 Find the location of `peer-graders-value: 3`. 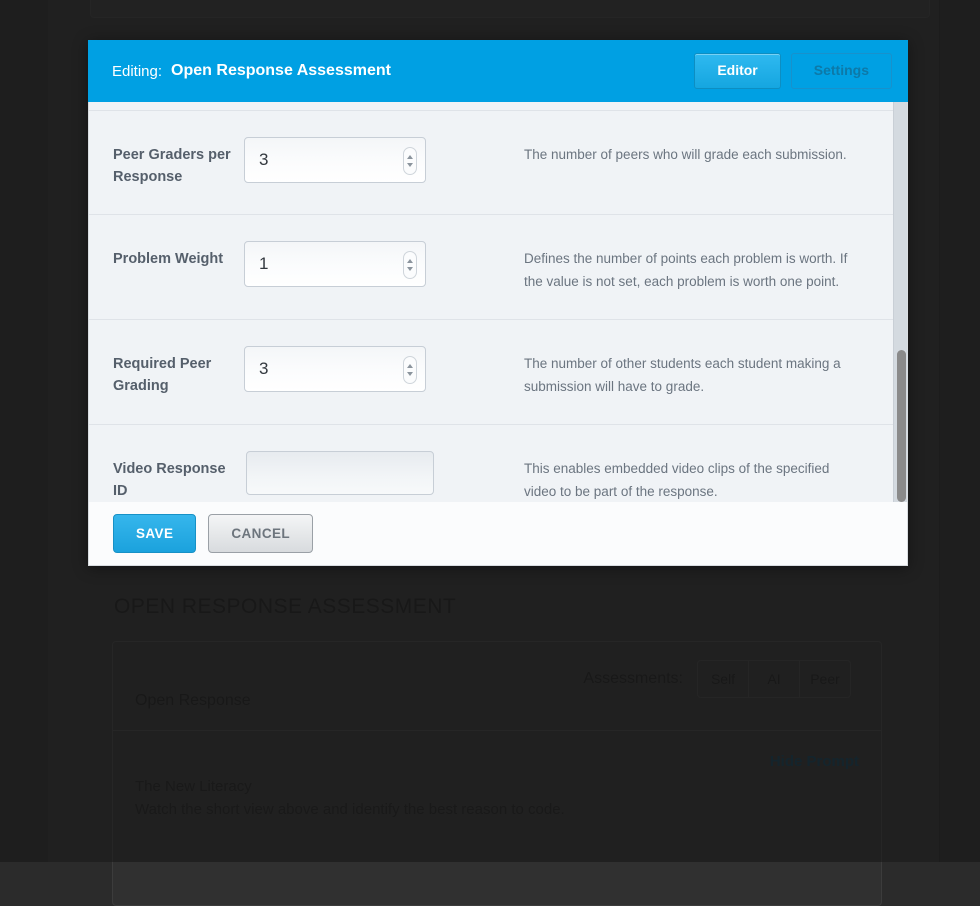

peer-graders-value: 3 is located at coordinates (264, 159).